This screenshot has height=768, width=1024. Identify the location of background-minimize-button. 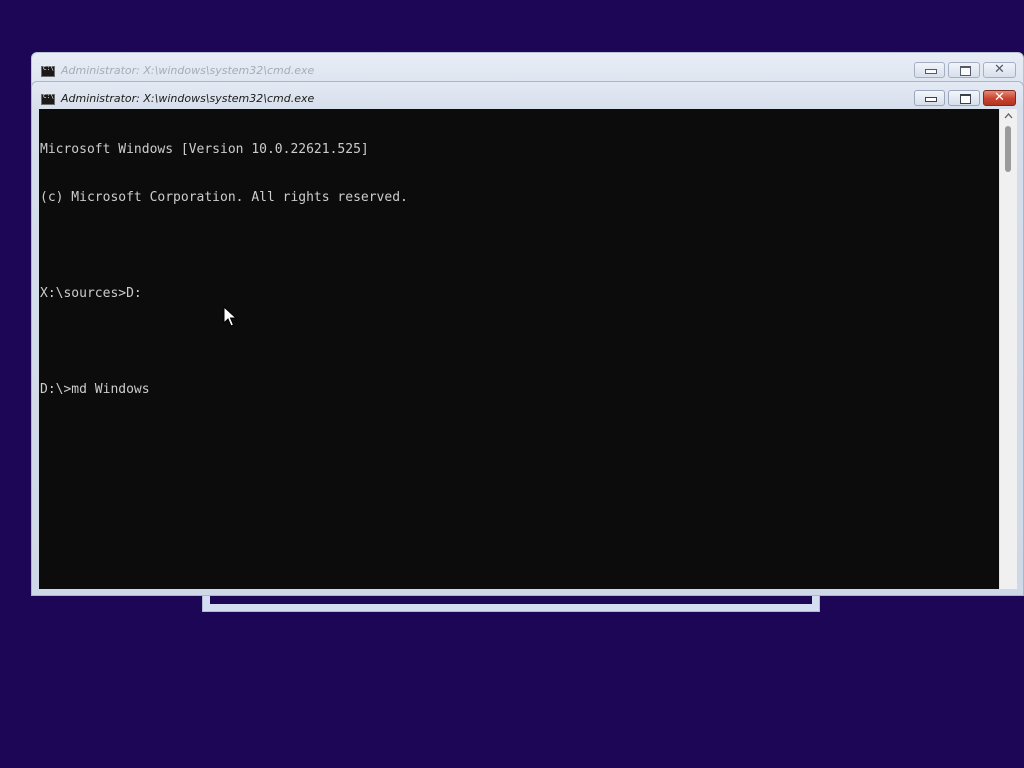
(929, 70).